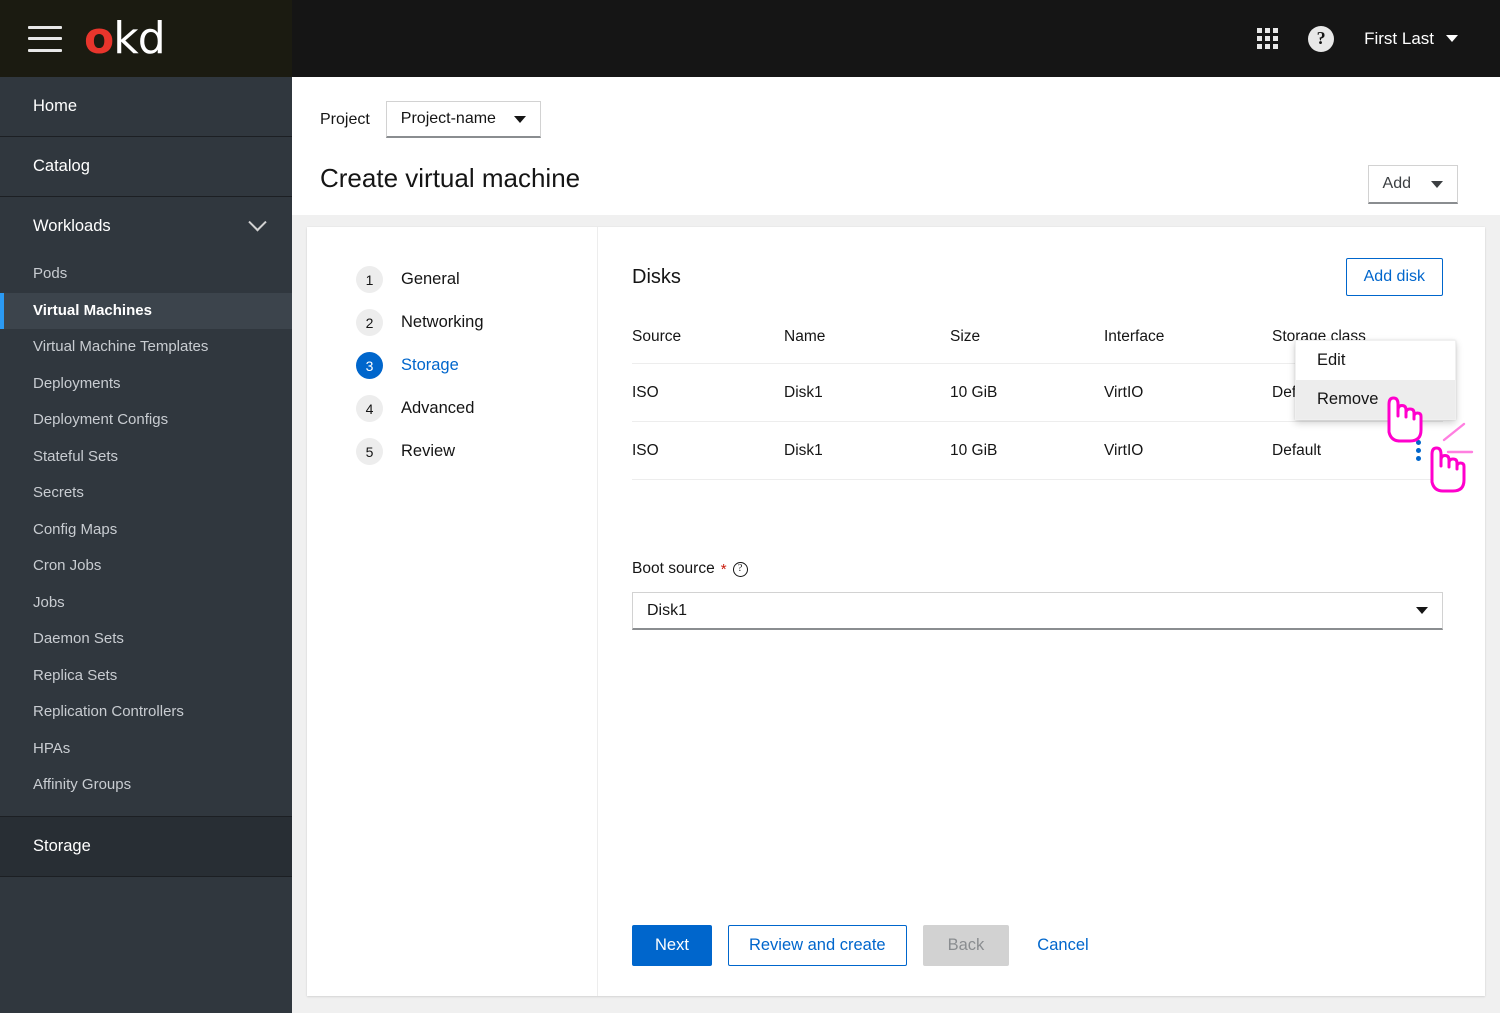  Describe the element at coordinates (62, 845) in the screenshot. I see `sidebar-section-label: Storage` at that location.